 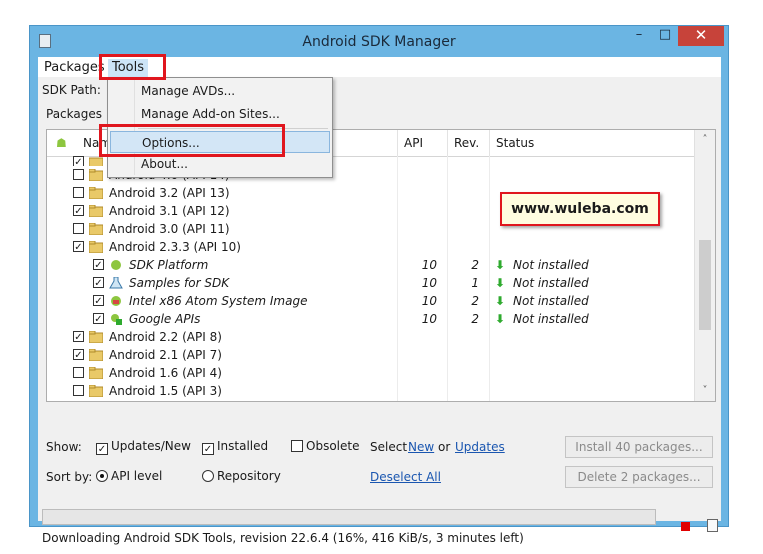 What do you see at coordinates (61, 143) in the screenshot?
I see `android-icon: ☗` at bounding box center [61, 143].